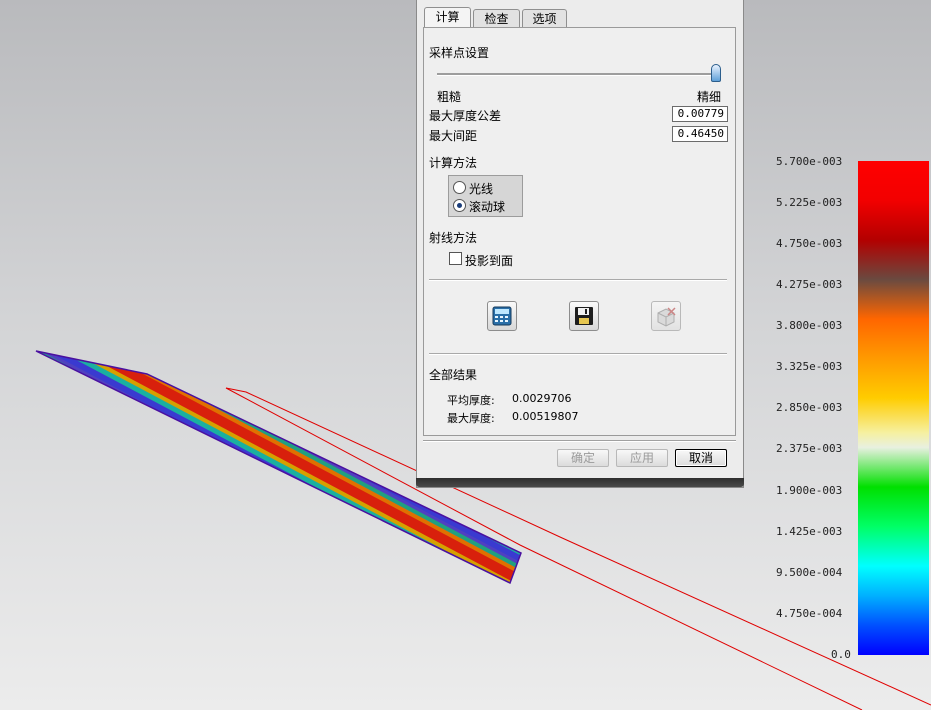 The image size is (931, 710). What do you see at coordinates (544, 18) in the screenshot?
I see `tab-options: 选项` at bounding box center [544, 18].